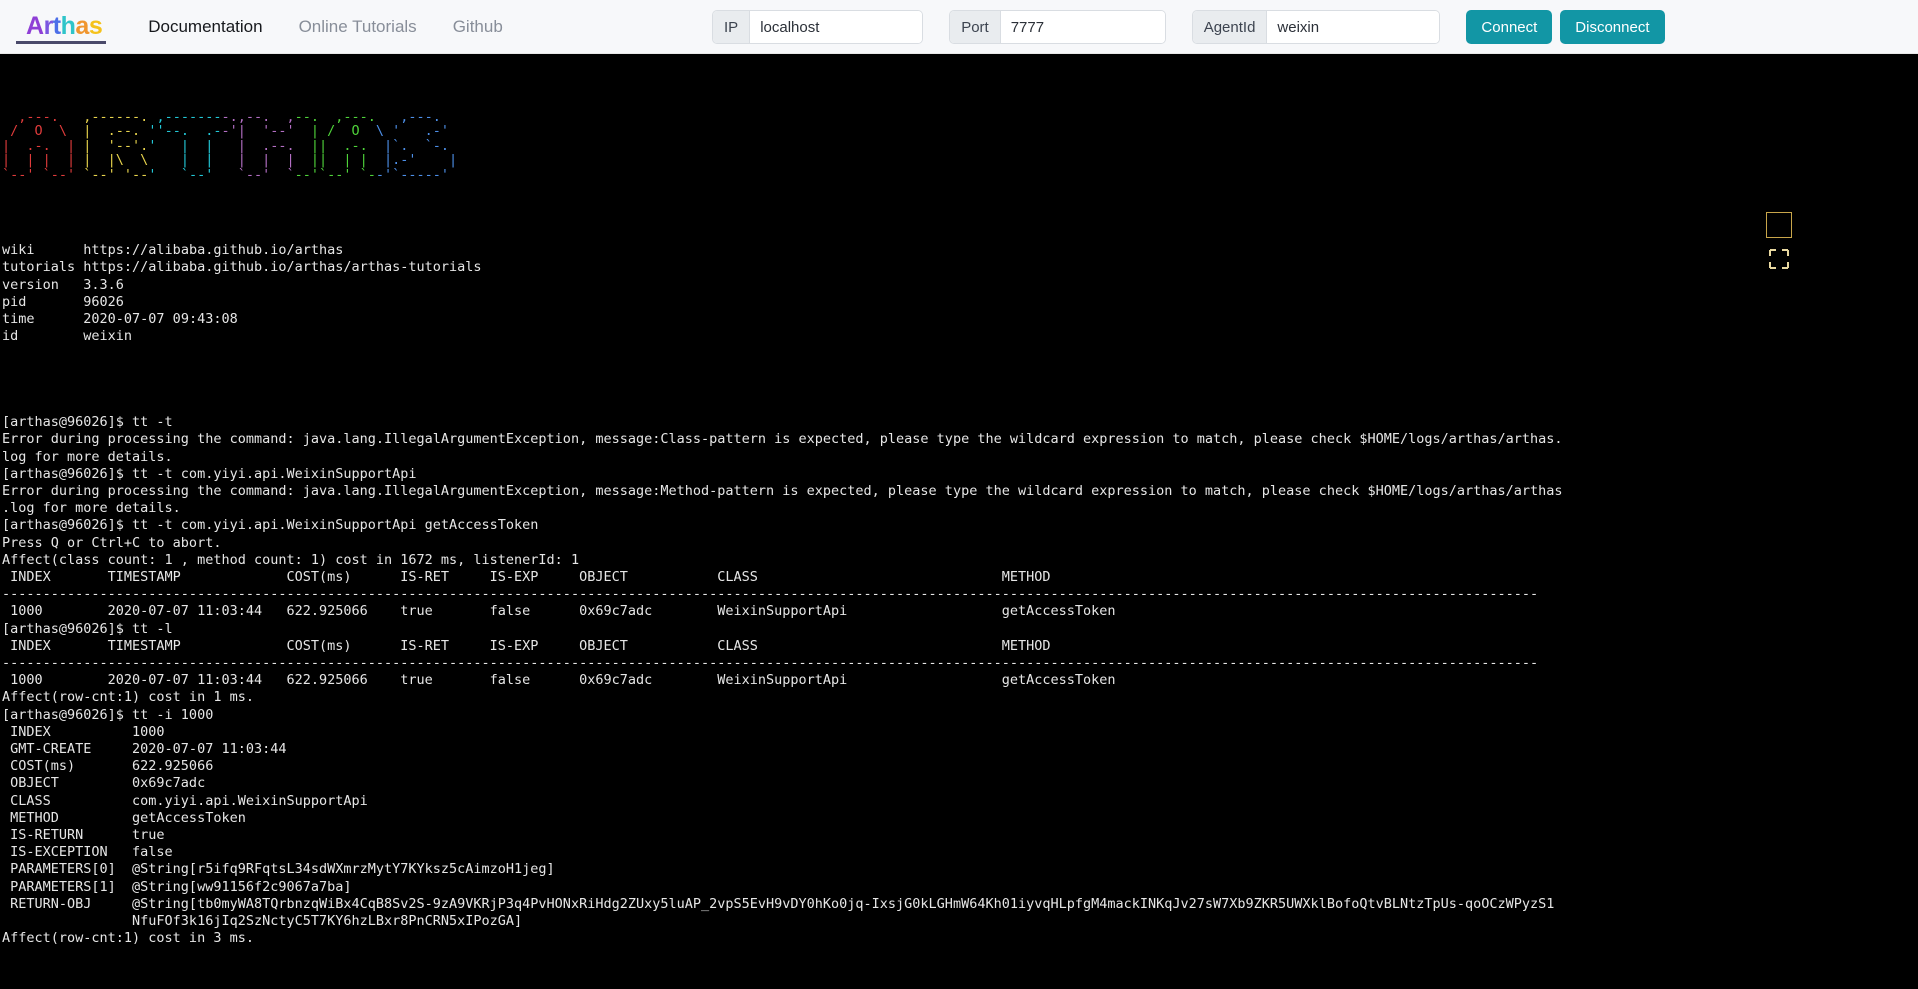 The image size is (1918, 989). Describe the element at coordinates (258, 131) in the screenshot. I see `banner-segment: -'| '--'` at that location.